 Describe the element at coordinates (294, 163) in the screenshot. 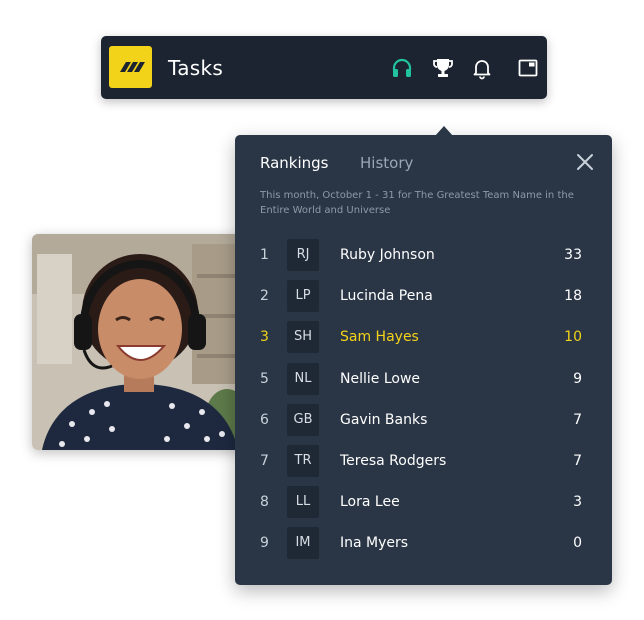

I see `tab-rankings: Rankings` at that location.